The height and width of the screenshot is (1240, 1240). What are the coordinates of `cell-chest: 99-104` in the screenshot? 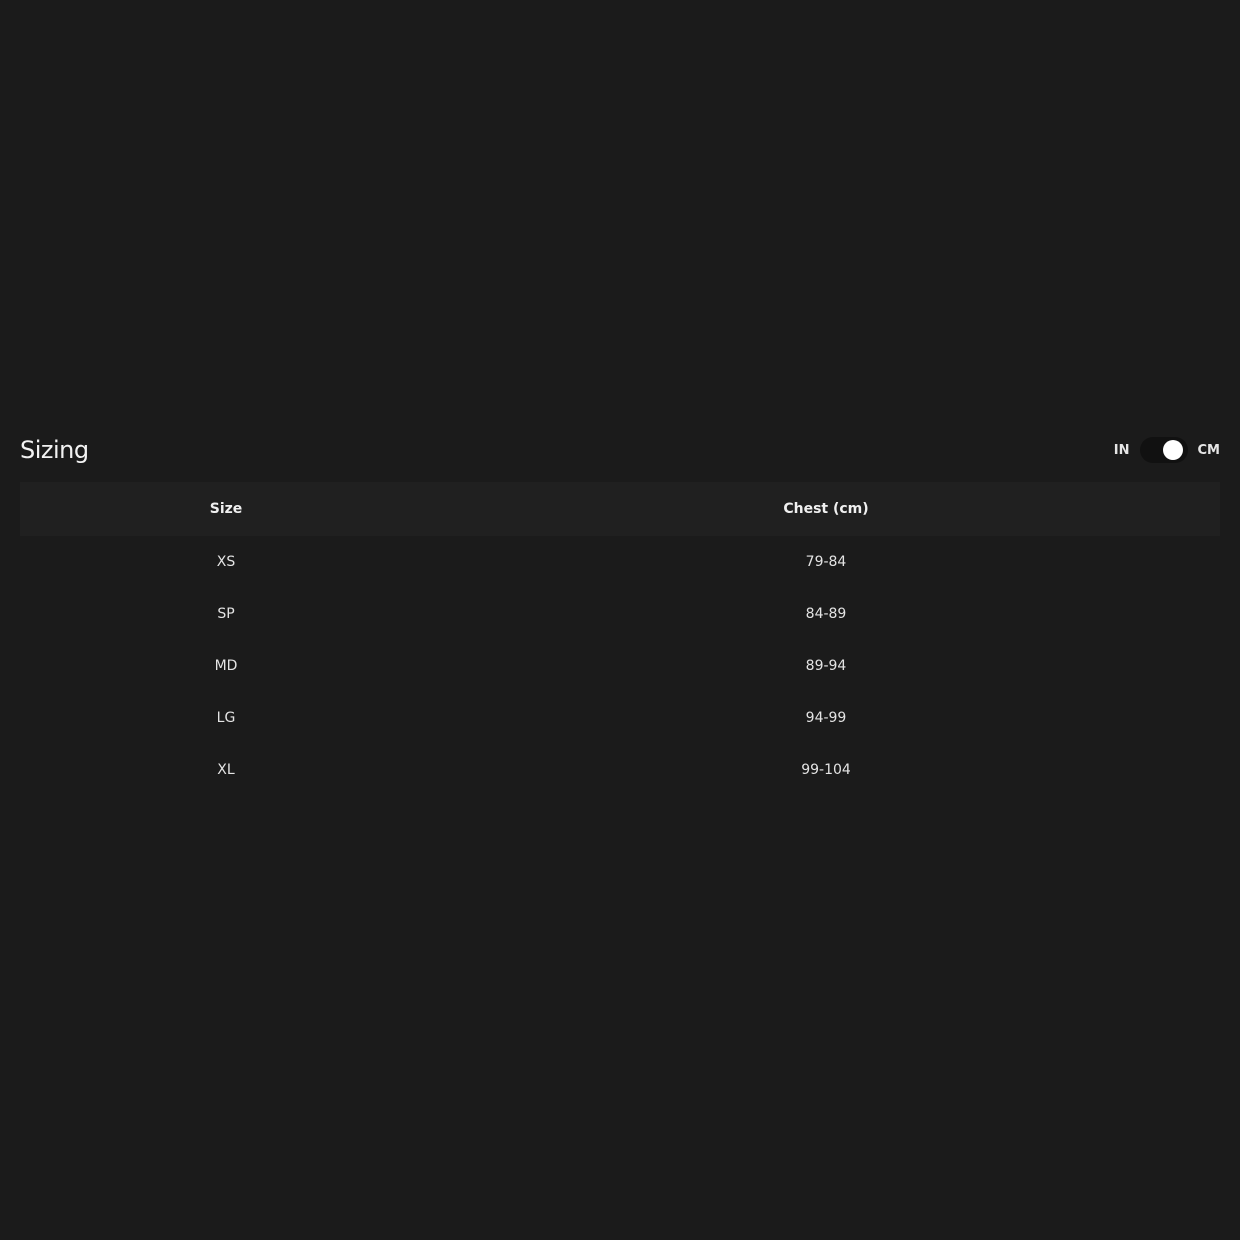 It's located at (826, 770).